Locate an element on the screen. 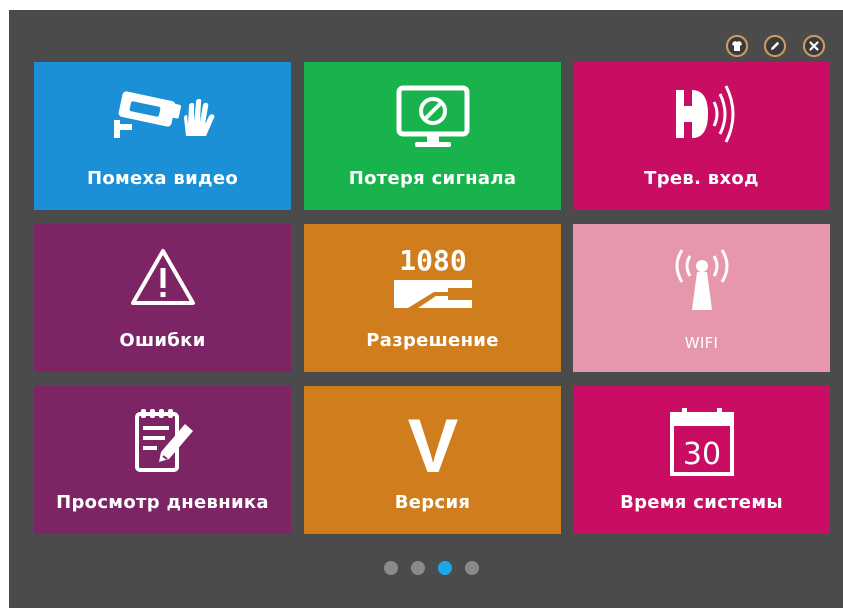 The height and width of the screenshot is (608, 843). tile-wifi: WIFI is located at coordinates (701, 298).